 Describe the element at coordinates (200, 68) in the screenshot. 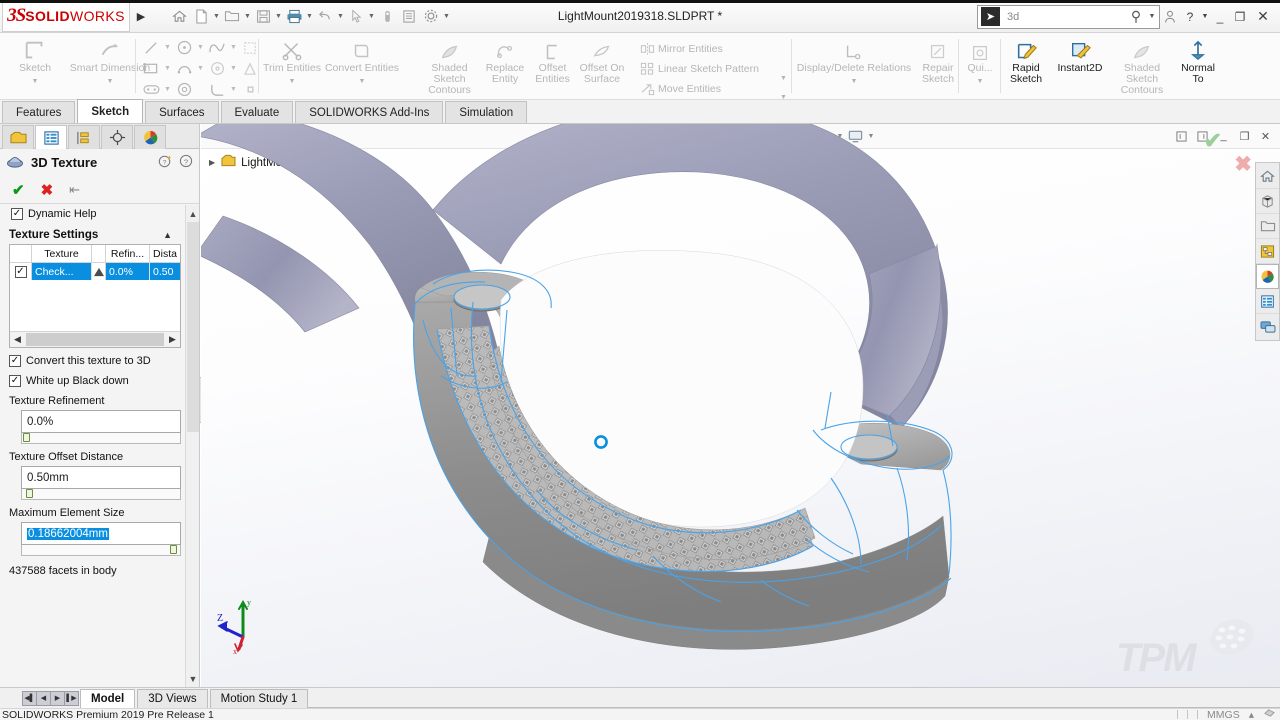

I see `arc-caret-icon: ▼` at that location.